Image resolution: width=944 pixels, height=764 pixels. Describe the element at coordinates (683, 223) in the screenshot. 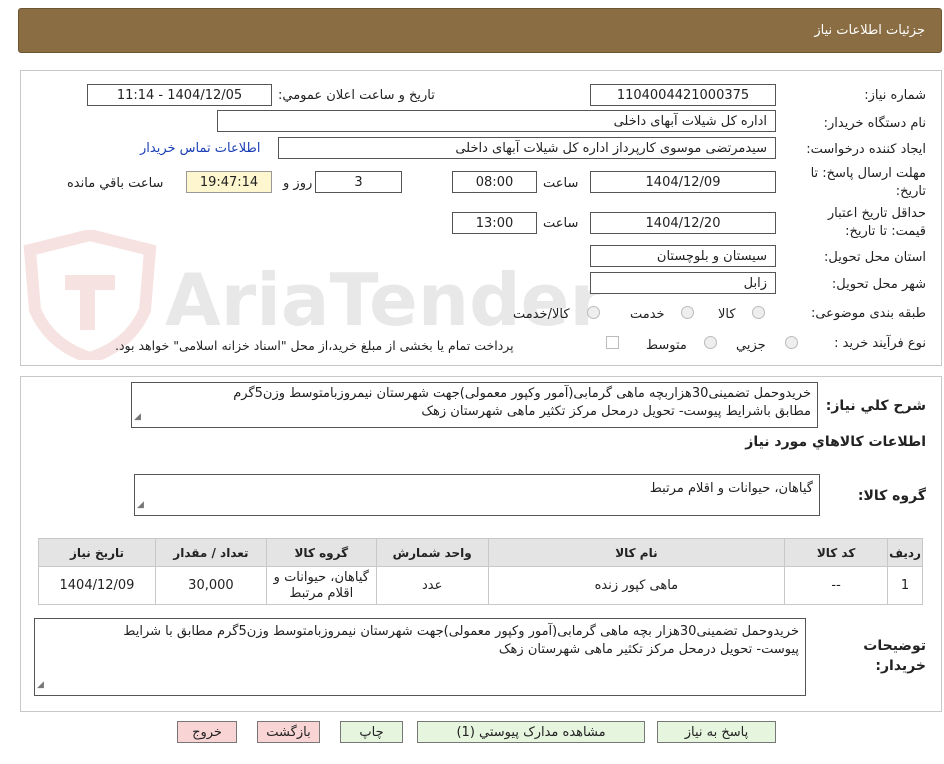

I see `validity-date-field: 1404/12/20` at that location.